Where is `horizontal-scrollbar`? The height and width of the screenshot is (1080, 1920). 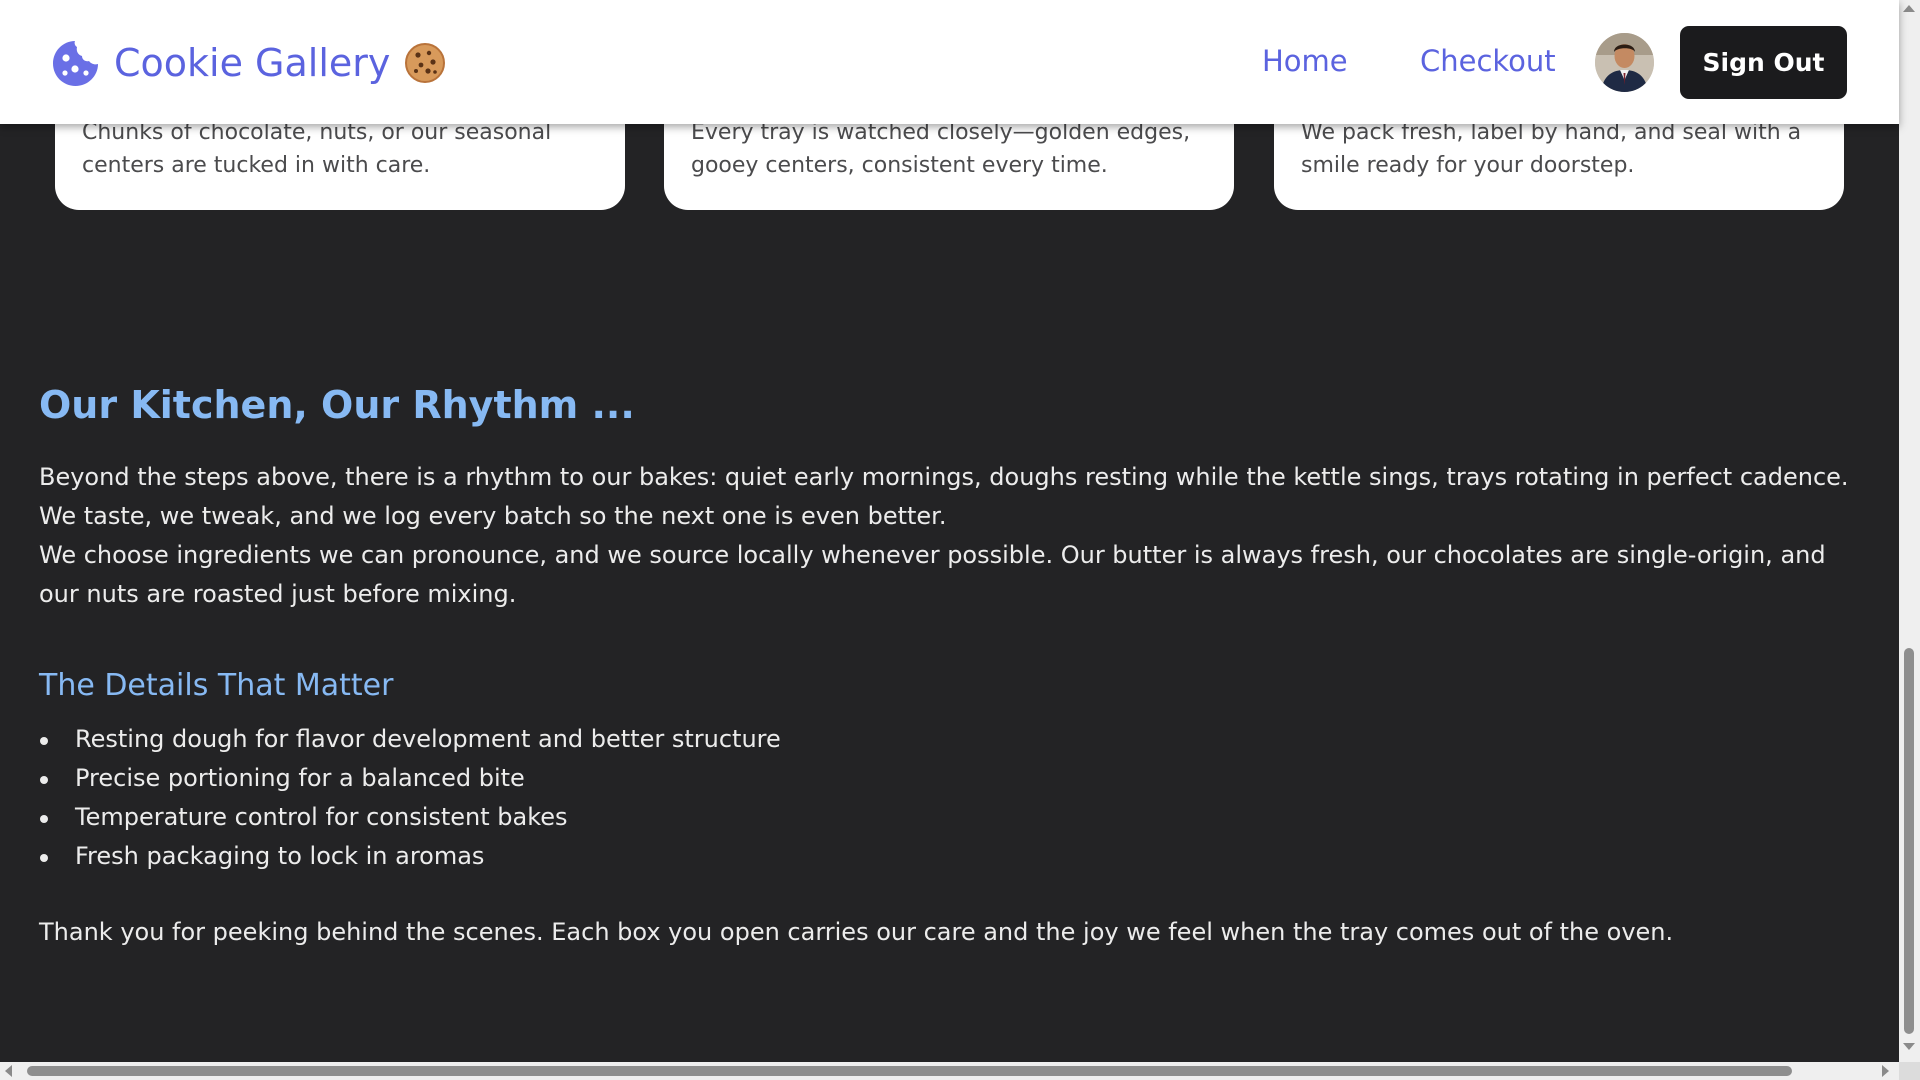
horizontal-scrollbar is located at coordinates (949, 1071).